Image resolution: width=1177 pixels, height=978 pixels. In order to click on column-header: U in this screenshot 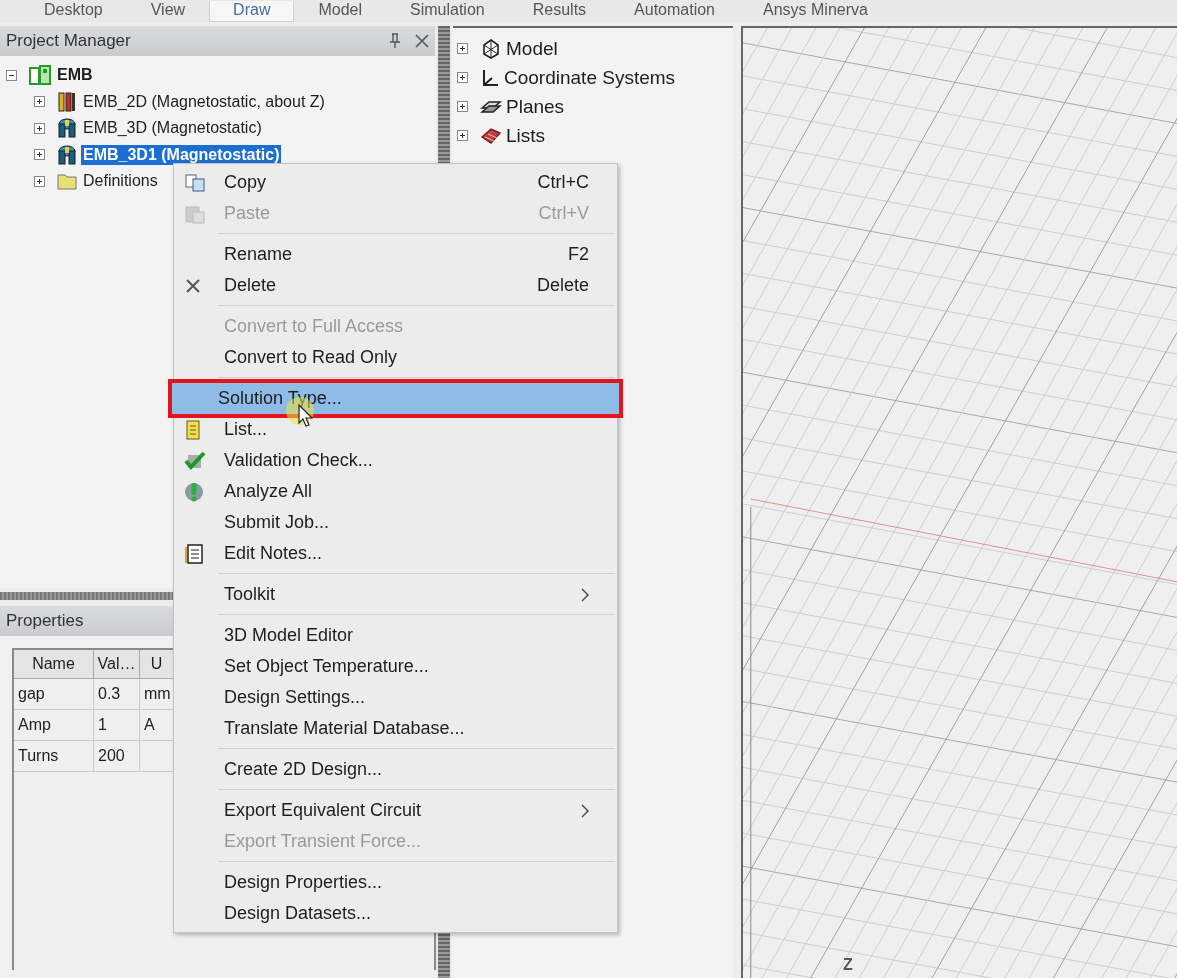, I will do `click(157, 664)`.